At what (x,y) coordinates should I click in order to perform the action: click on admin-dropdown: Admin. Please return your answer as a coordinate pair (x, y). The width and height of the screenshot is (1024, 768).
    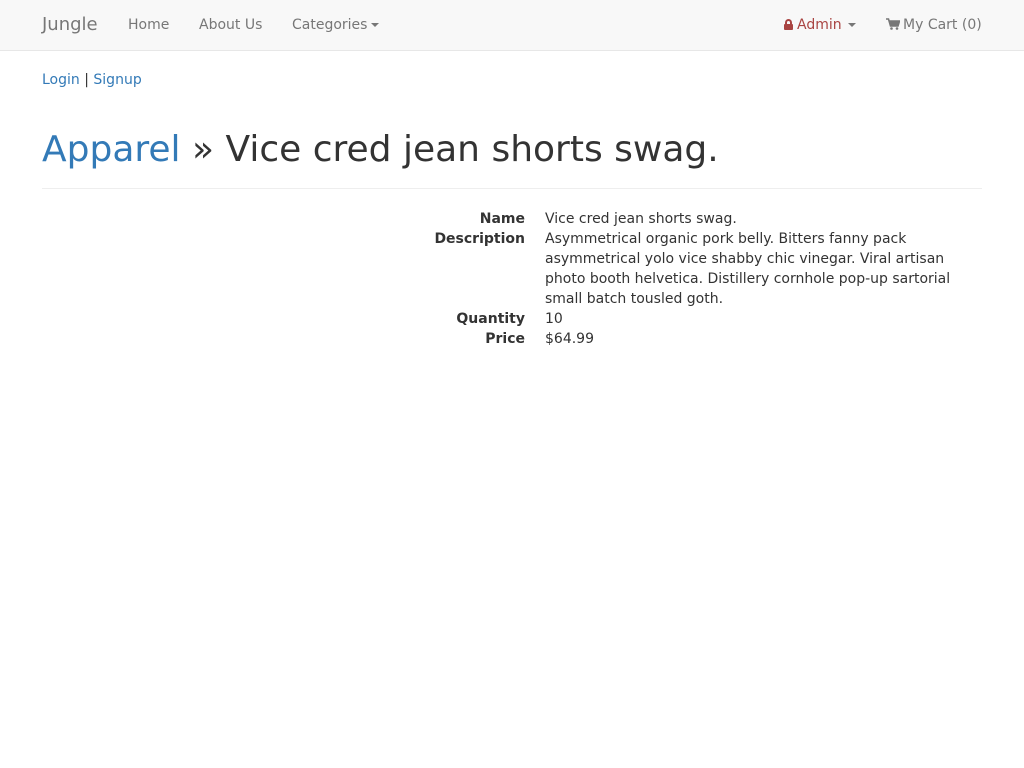
    Looking at the image, I should click on (820, 25).